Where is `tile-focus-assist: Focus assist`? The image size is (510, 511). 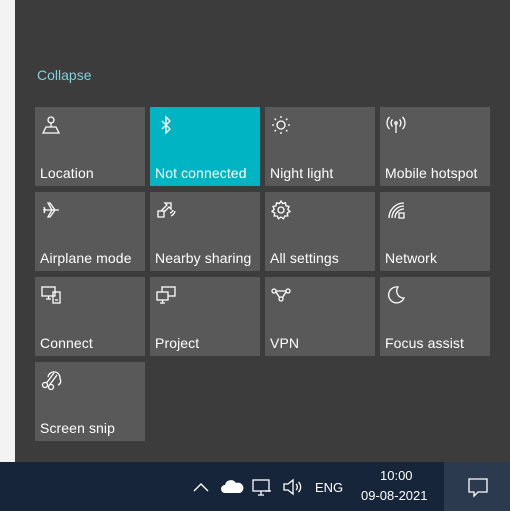 tile-focus-assist: Focus assist is located at coordinates (435, 316).